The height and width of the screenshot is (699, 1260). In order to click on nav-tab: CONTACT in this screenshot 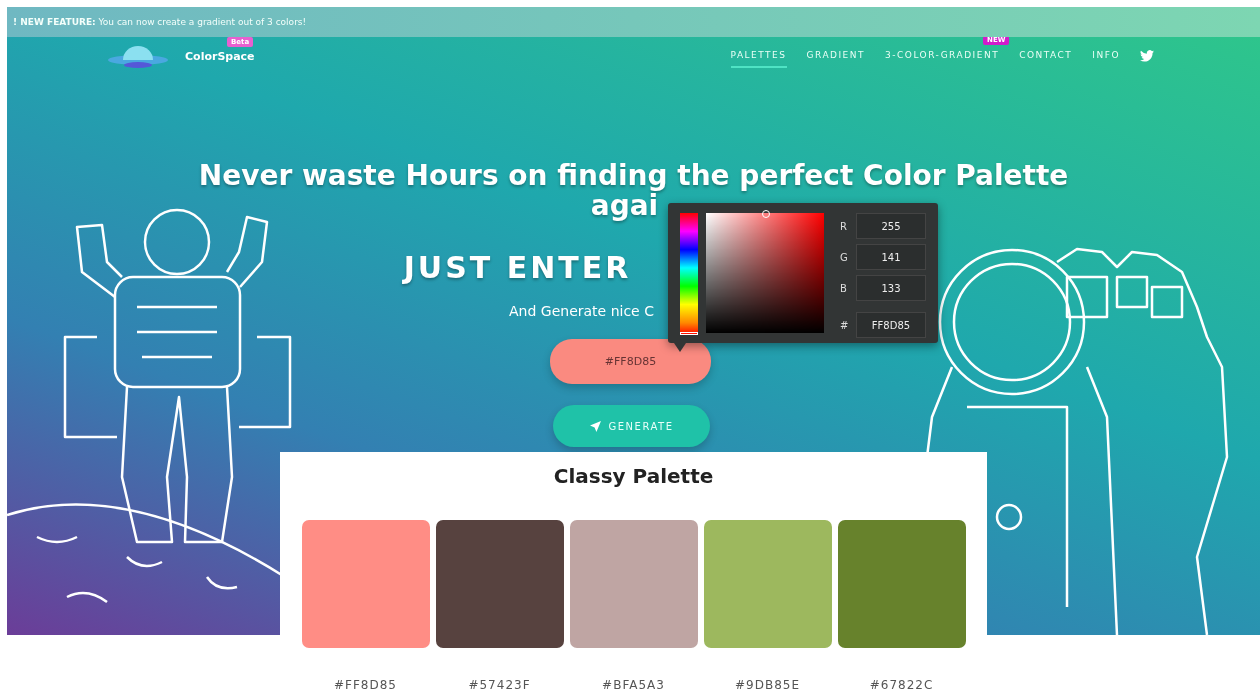, I will do `click(1046, 56)`.